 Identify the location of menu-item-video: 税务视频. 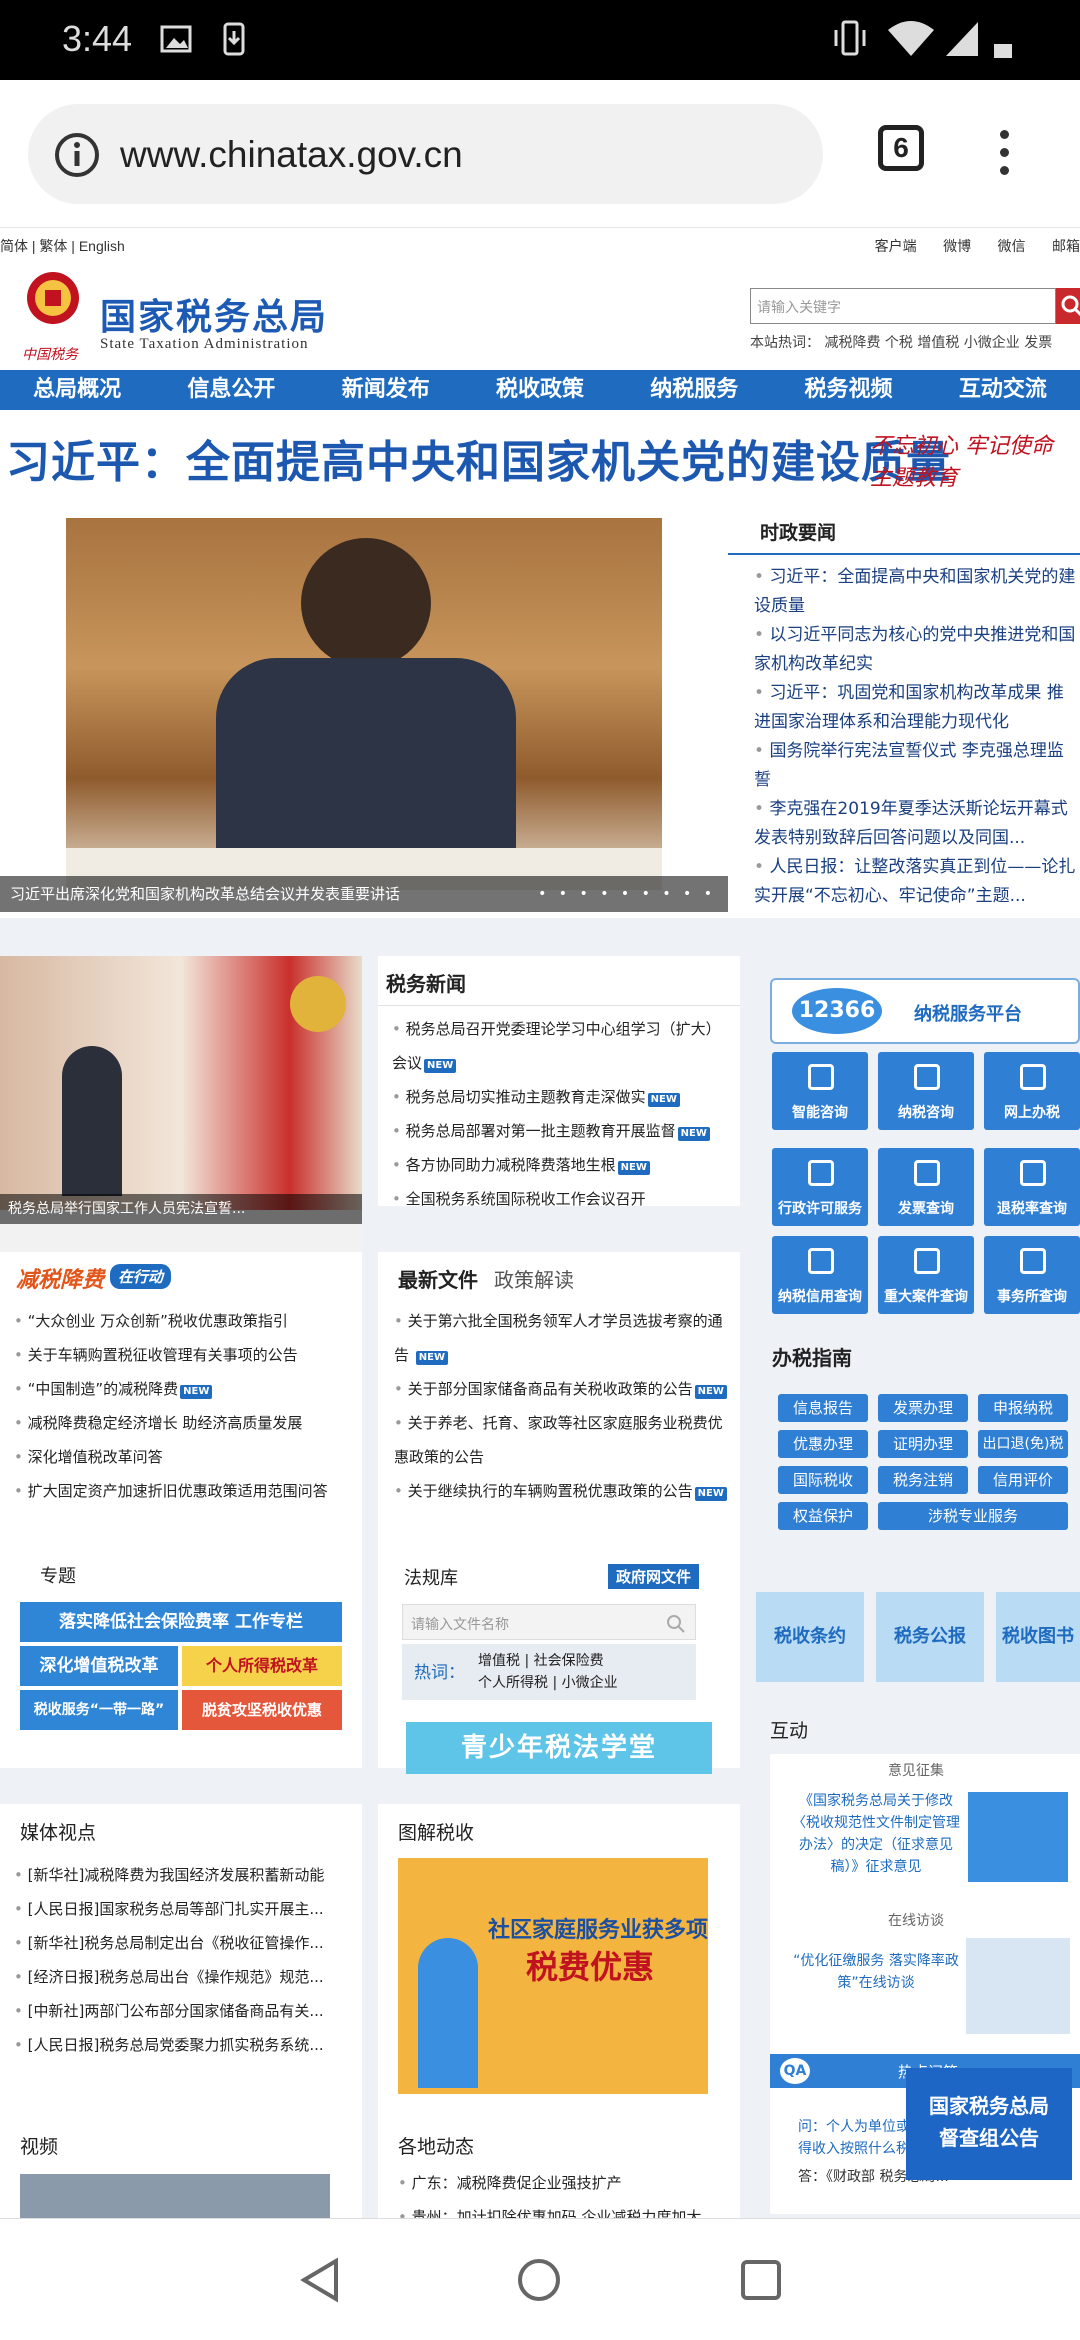
(848, 390).